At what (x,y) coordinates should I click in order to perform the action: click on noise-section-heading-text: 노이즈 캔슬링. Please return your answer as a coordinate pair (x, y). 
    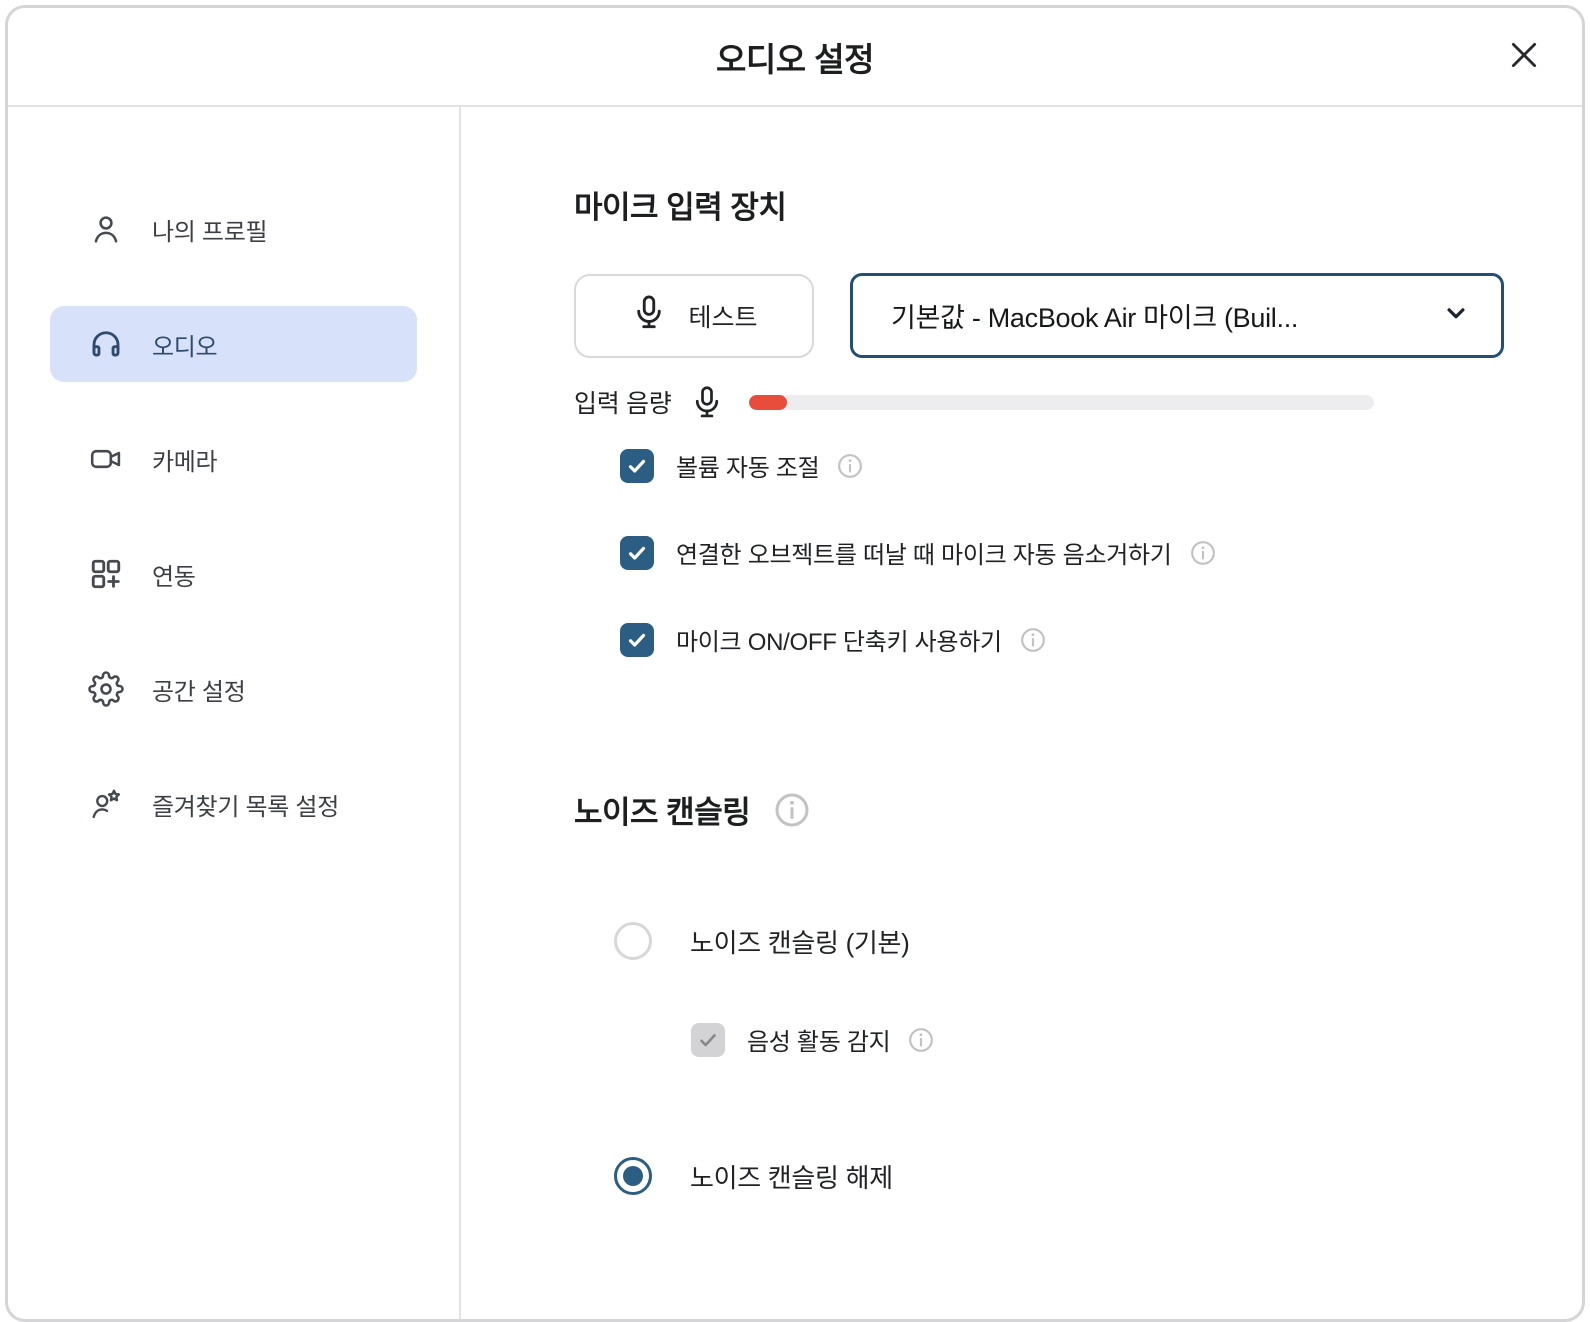
    Looking at the image, I should click on (662, 812).